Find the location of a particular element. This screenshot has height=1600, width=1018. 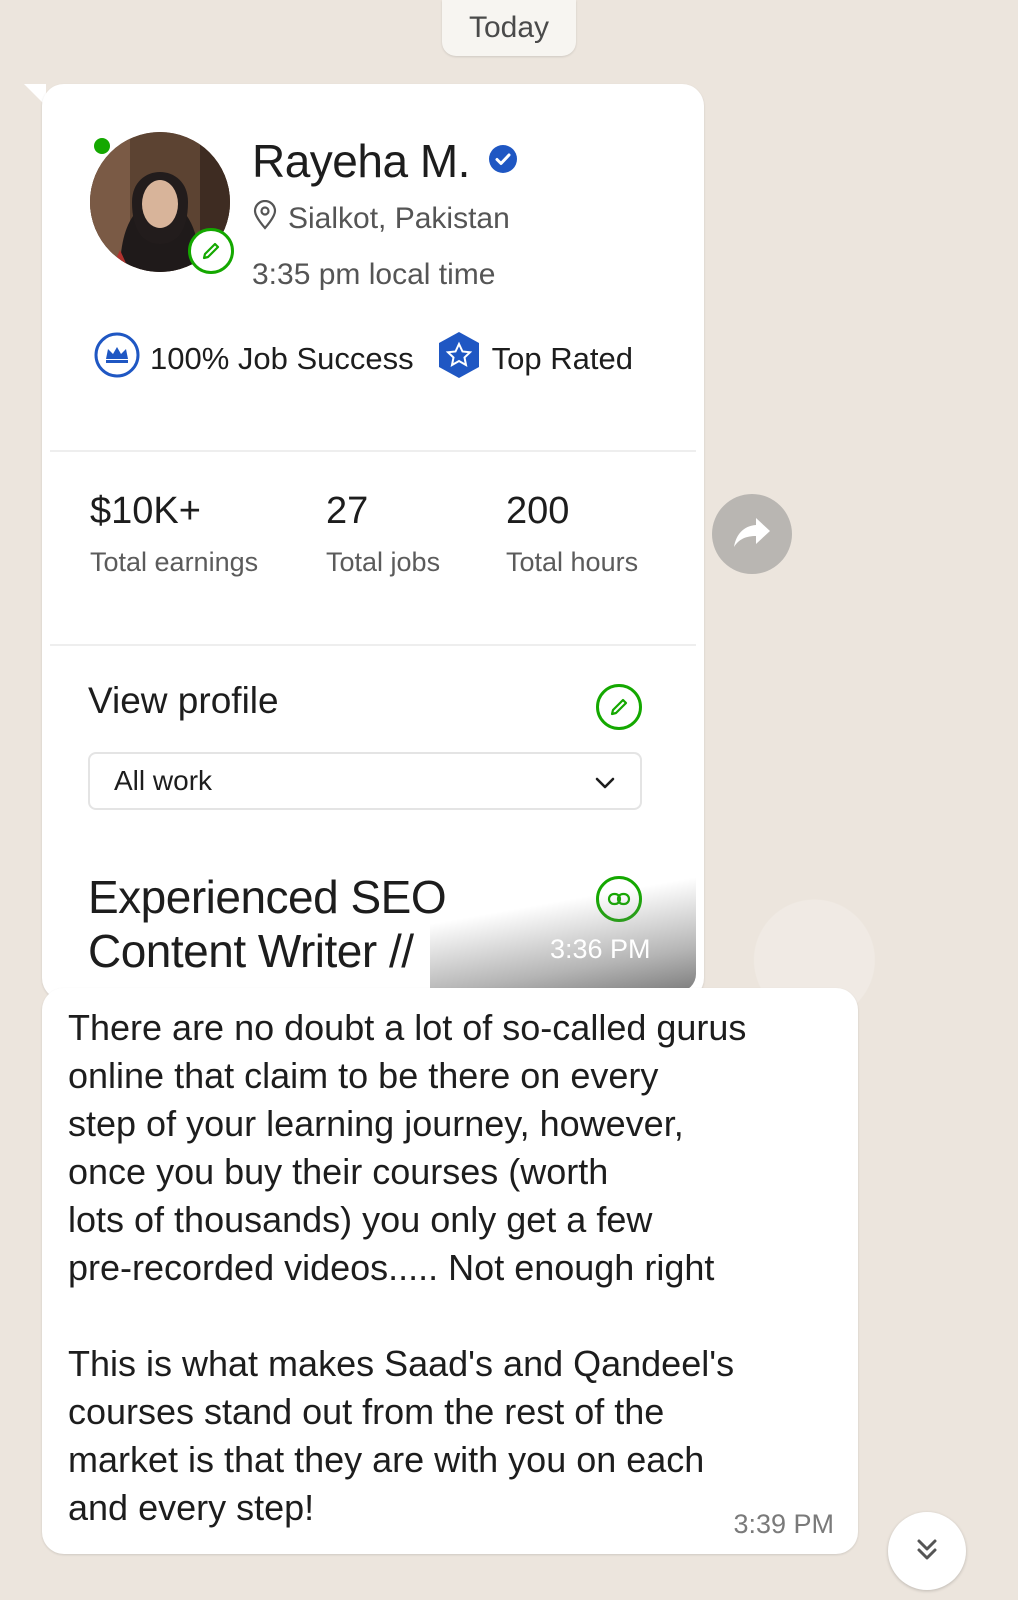

forward-arrow-icon is located at coordinates (752, 534).